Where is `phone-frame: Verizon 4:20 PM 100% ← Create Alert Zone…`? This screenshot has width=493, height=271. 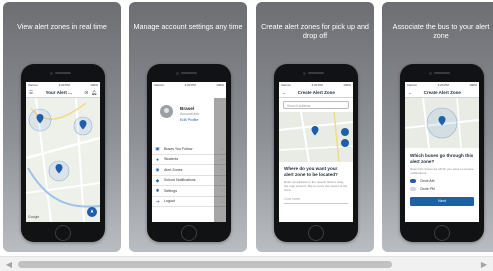
phone-frame: Verizon 4:20 PM 100% ← Create Alert Zone… is located at coordinates (316, 153).